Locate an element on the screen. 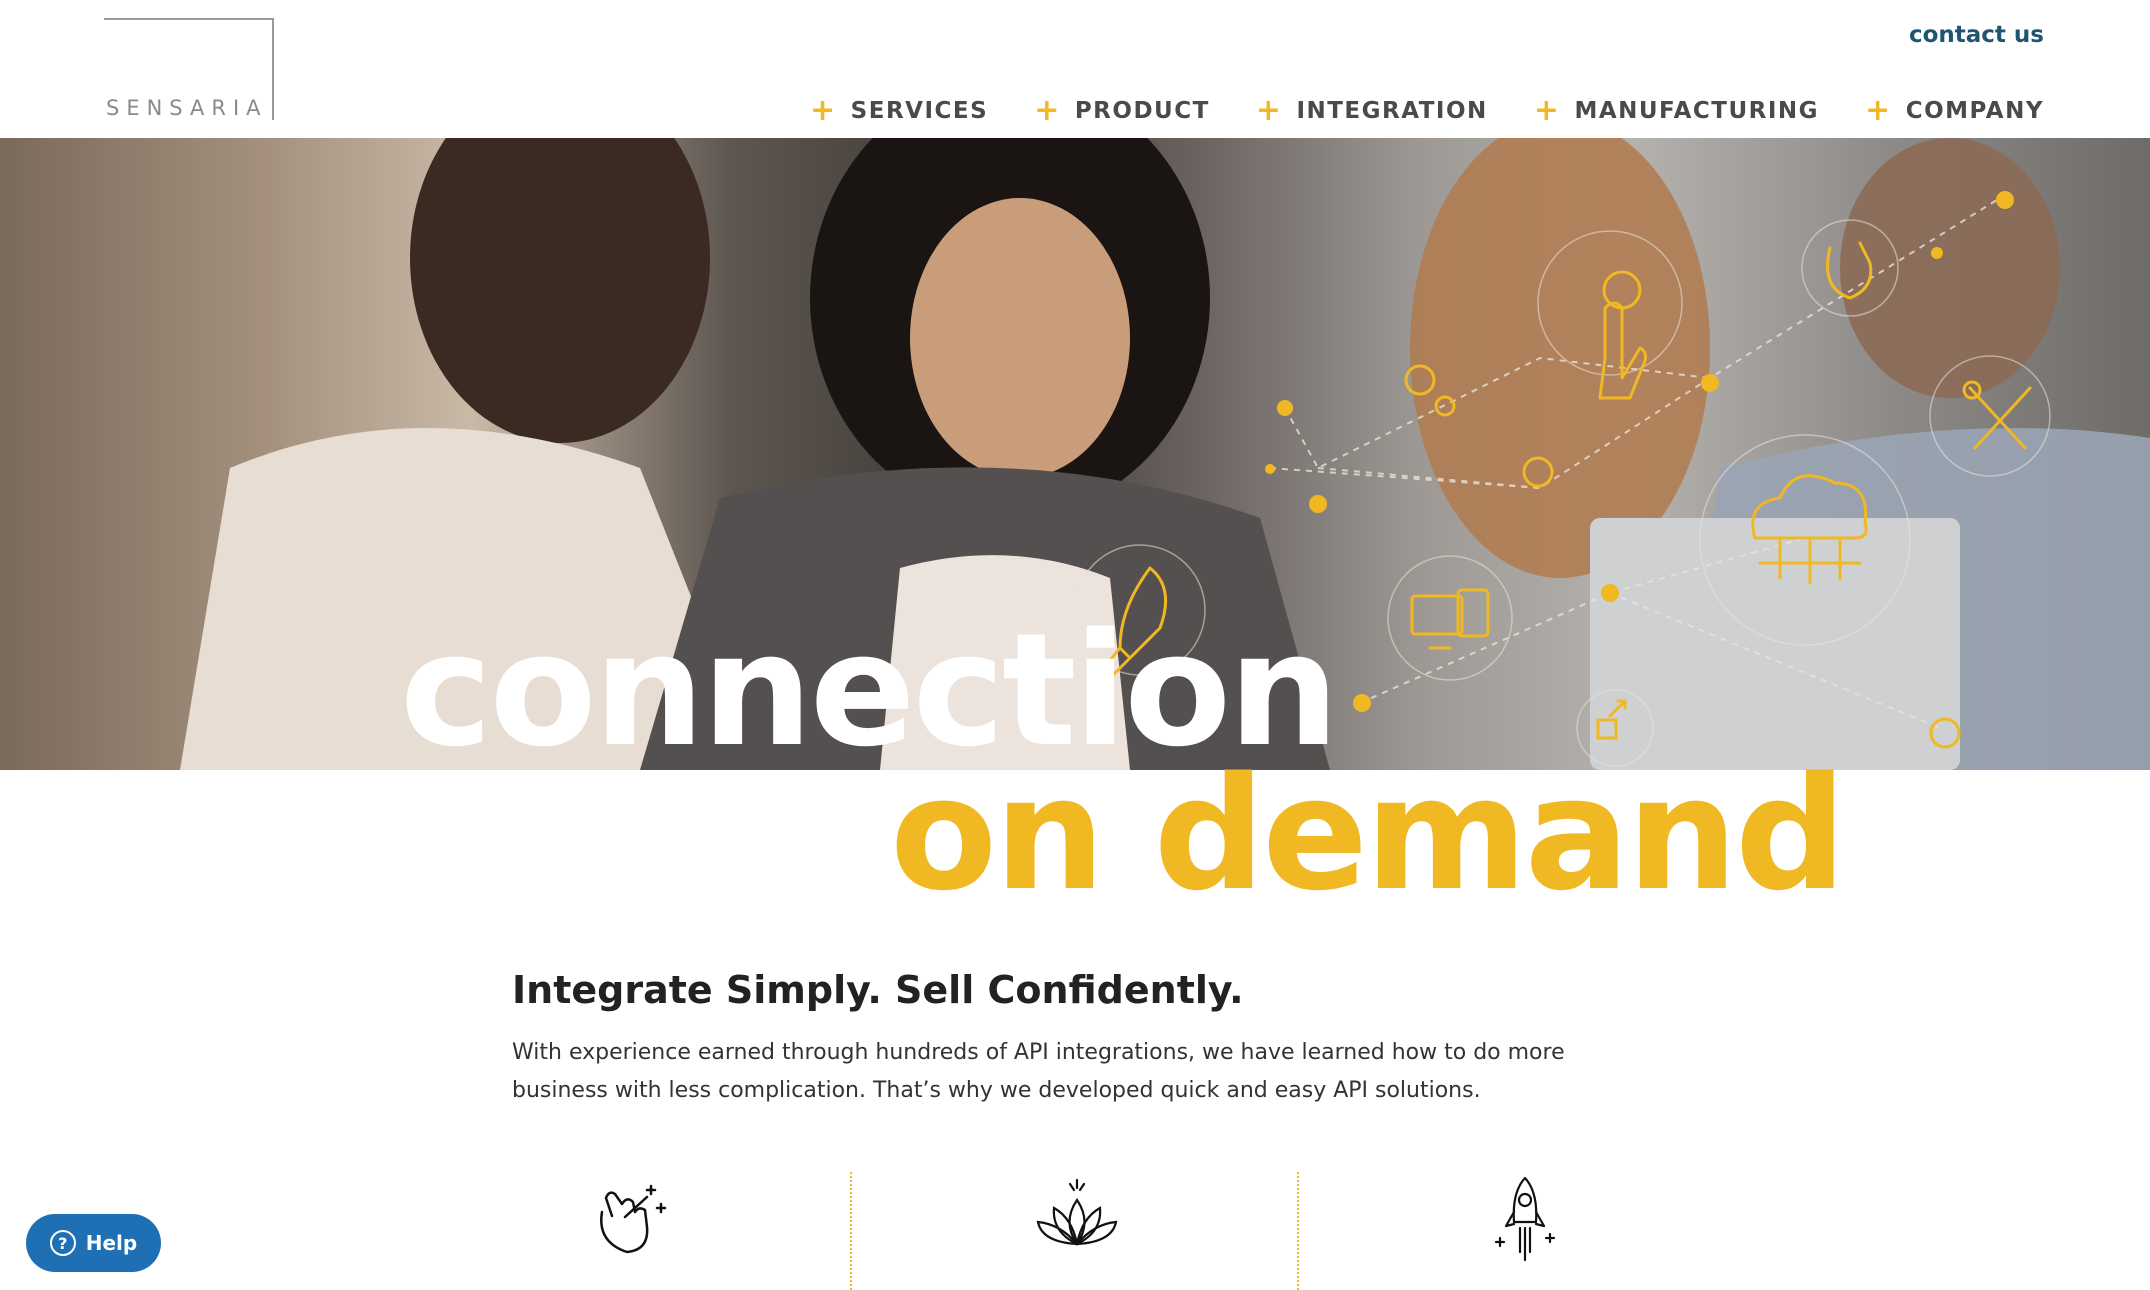  section-headline: Integrate Simply. Sell Confidently. is located at coordinates (878, 990).